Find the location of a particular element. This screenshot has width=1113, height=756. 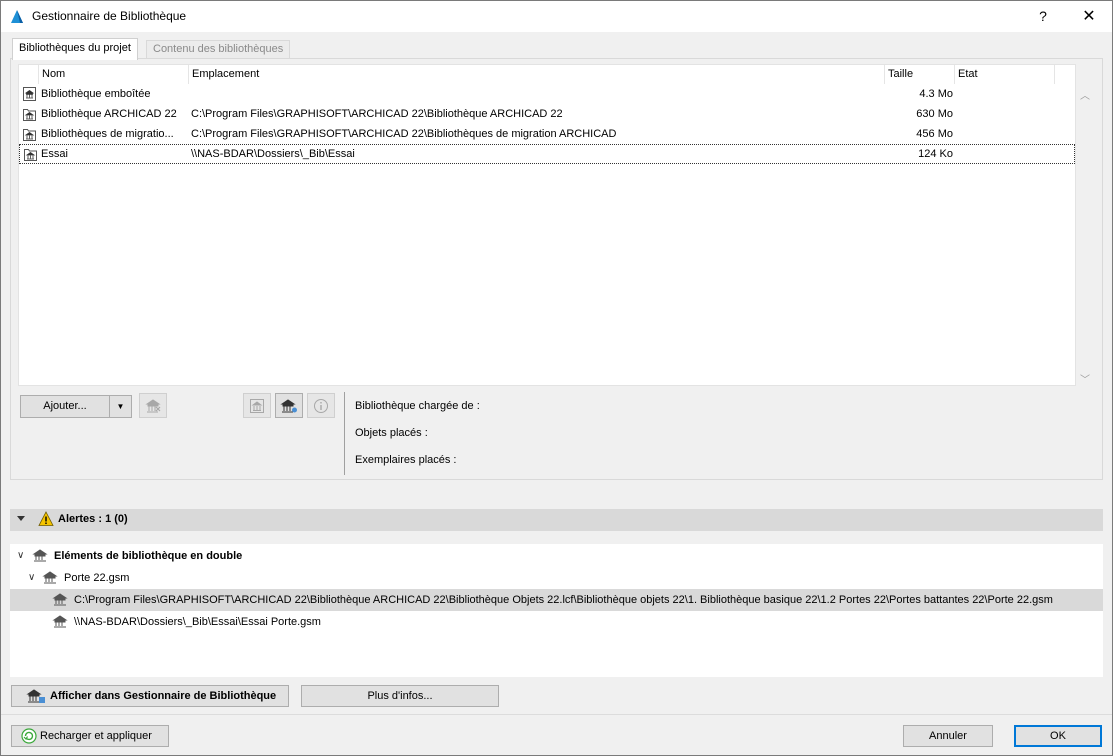

reload-icon is located at coordinates (29, 736).